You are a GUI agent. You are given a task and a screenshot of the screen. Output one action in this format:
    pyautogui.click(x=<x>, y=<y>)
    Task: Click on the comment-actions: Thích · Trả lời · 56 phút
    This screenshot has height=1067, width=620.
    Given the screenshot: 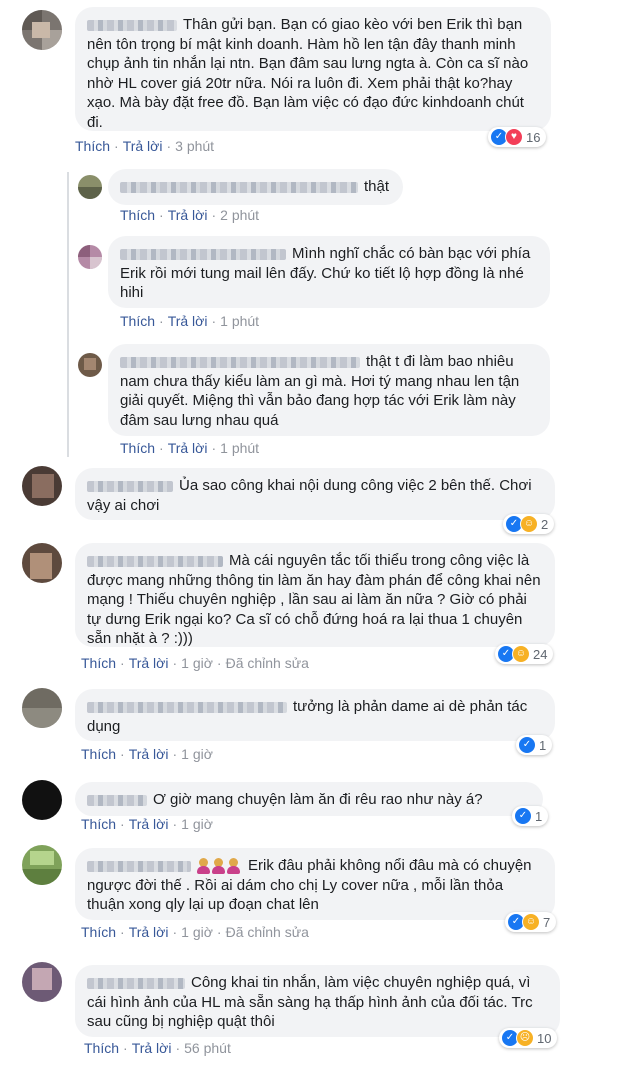 What is the action you would take?
    pyautogui.click(x=157, y=1048)
    